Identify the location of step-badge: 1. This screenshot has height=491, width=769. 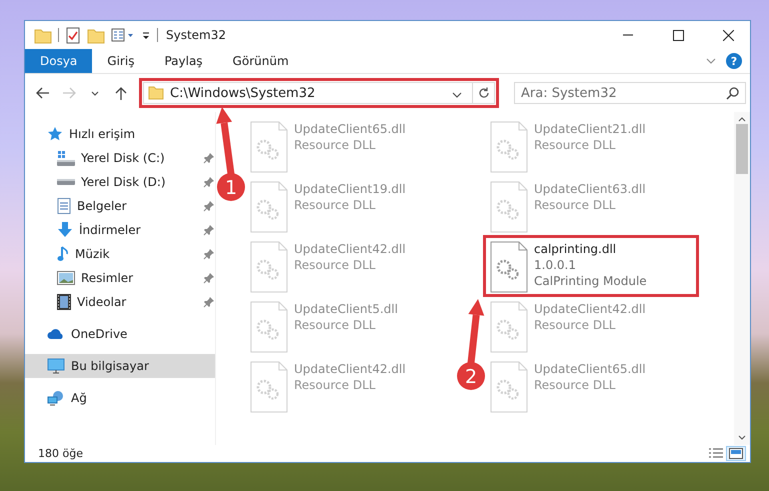
(231, 187).